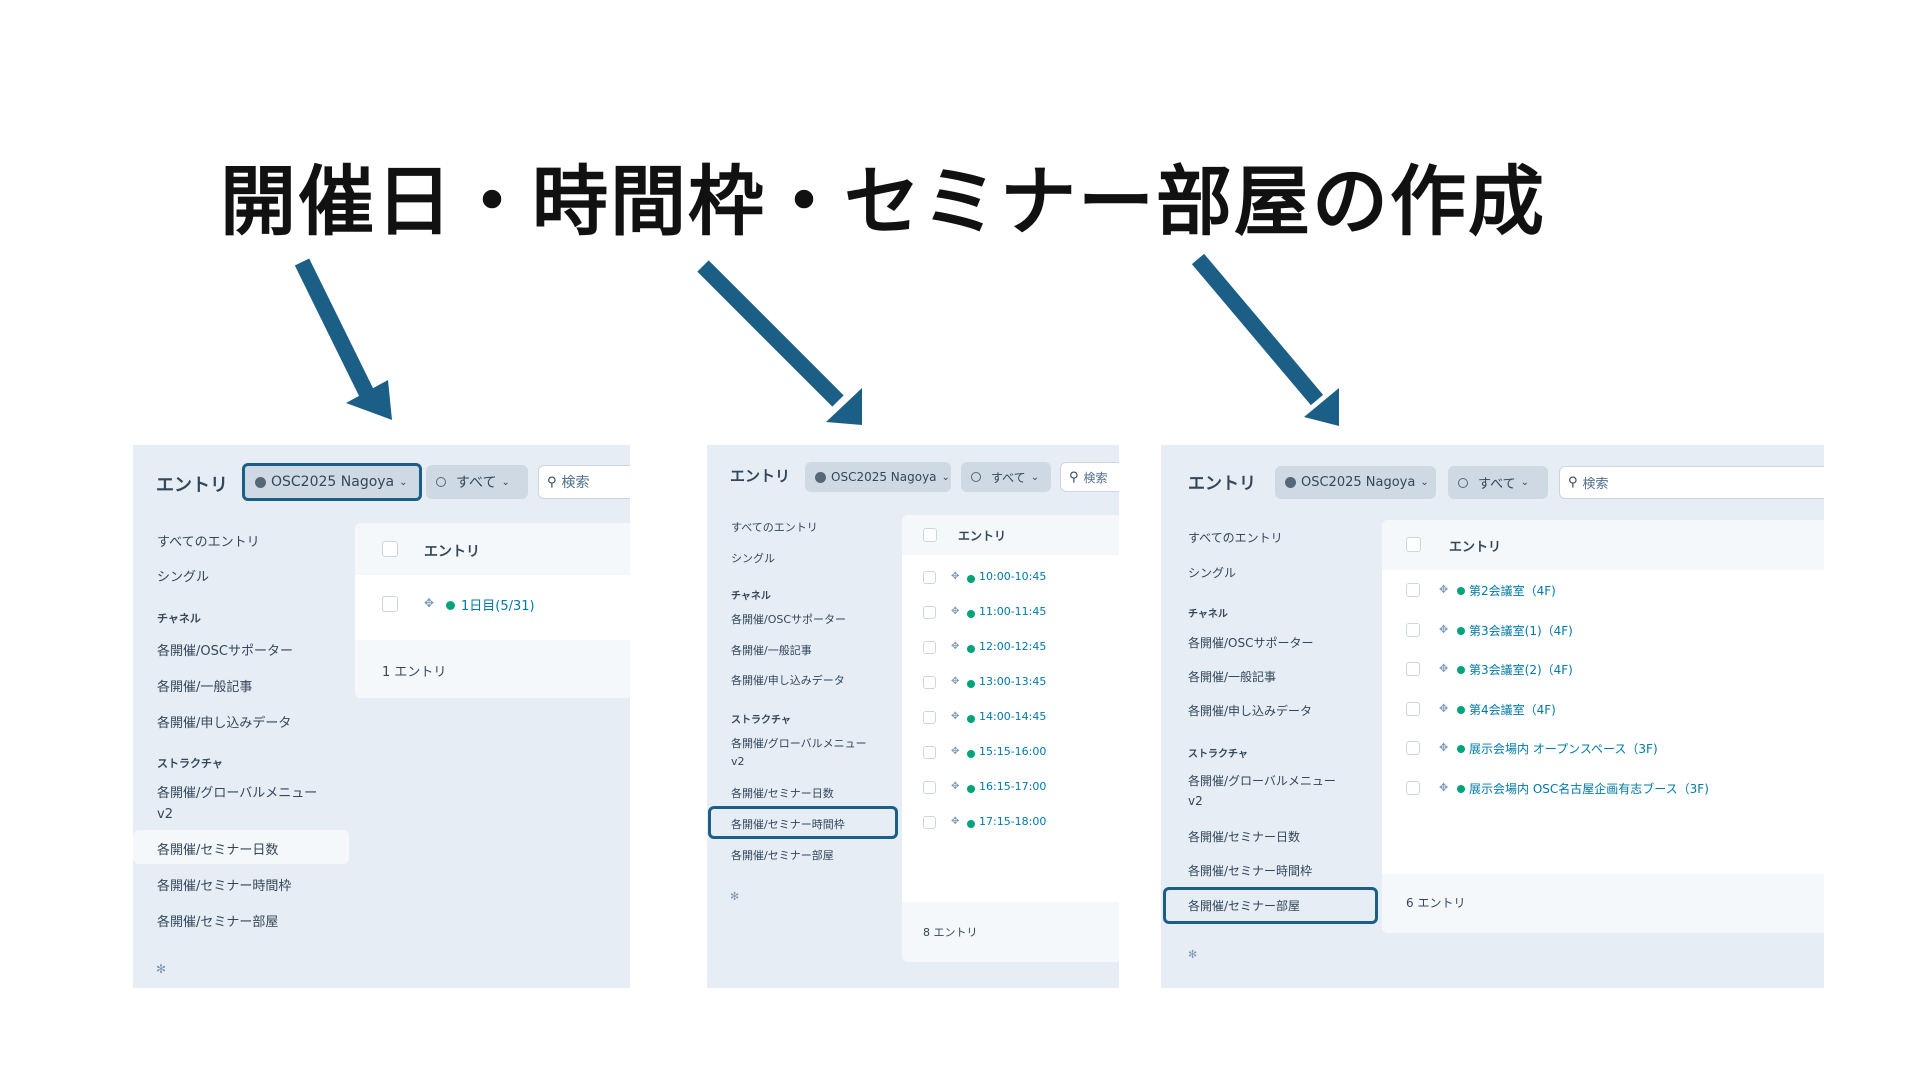 This screenshot has height=1080, width=1920. Describe the element at coordinates (1012, 611) in the screenshot. I see `entry-link: 11:00-11:45` at that location.